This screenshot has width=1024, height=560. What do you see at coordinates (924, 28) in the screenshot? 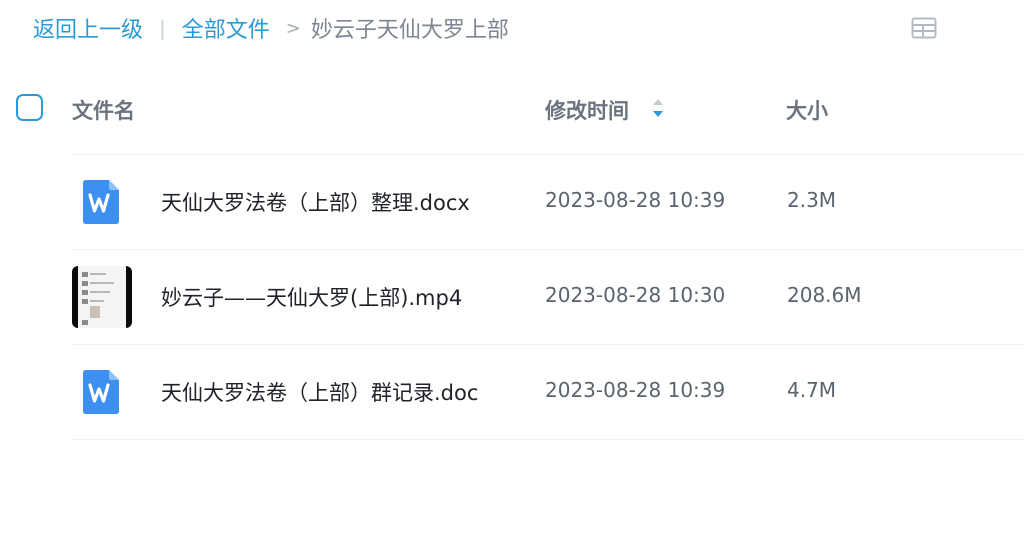
I see `grid-view-icon` at bounding box center [924, 28].